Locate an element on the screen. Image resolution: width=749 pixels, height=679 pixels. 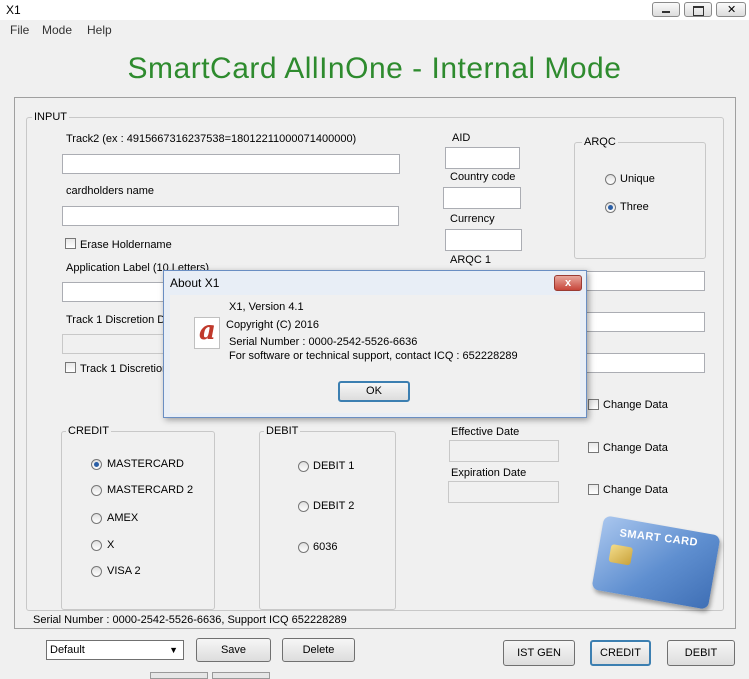
smart-card-text: SMART CARD is located at coordinates (658, 538).